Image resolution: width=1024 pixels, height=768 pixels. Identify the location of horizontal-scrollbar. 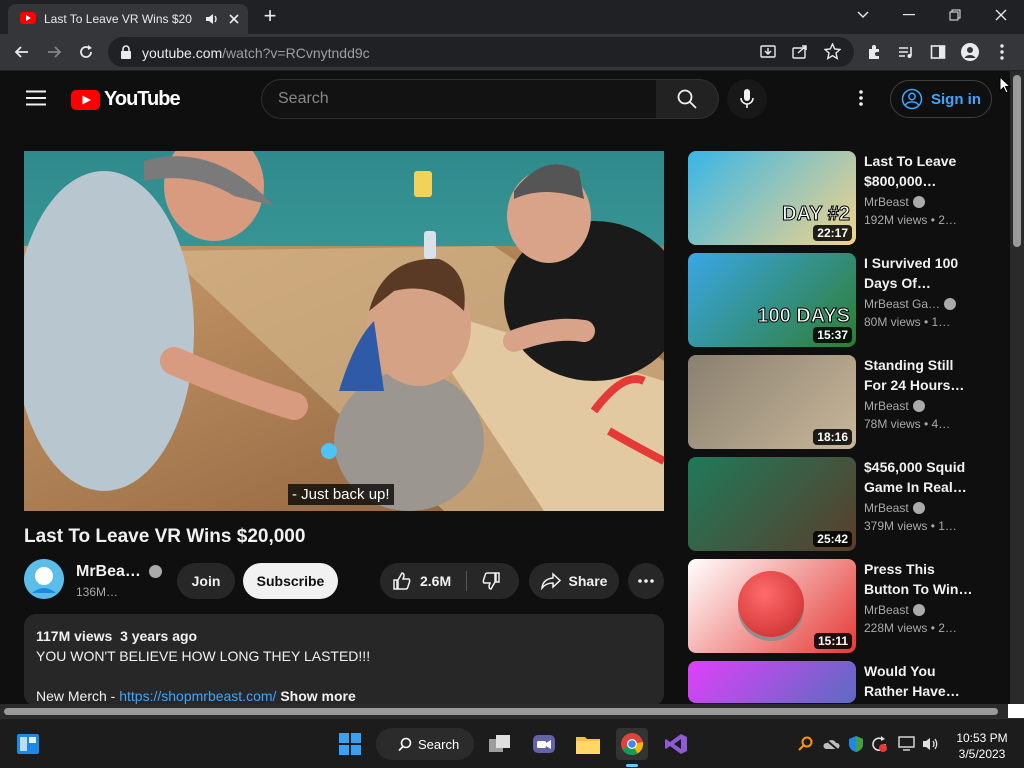
(505, 711).